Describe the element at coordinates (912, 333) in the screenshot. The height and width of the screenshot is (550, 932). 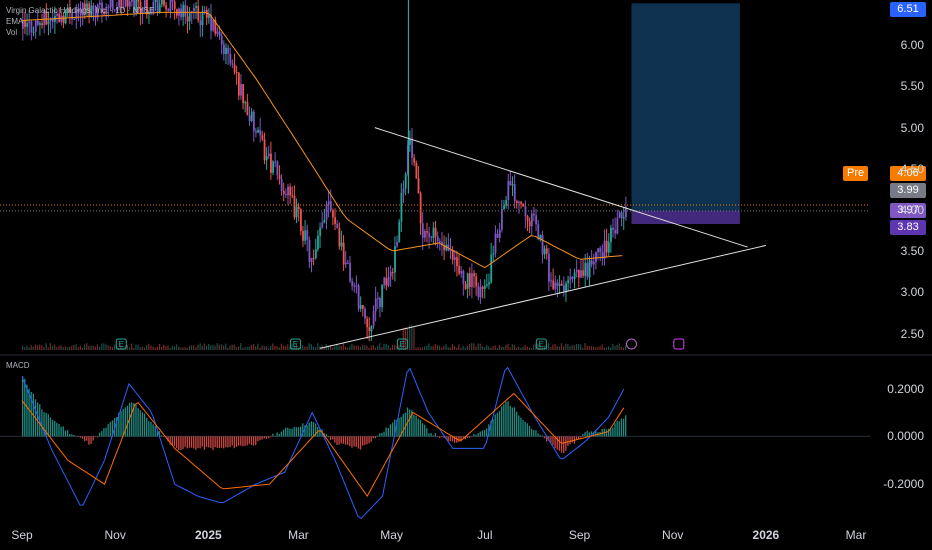
I see `price-axis-label: 2.50` at that location.